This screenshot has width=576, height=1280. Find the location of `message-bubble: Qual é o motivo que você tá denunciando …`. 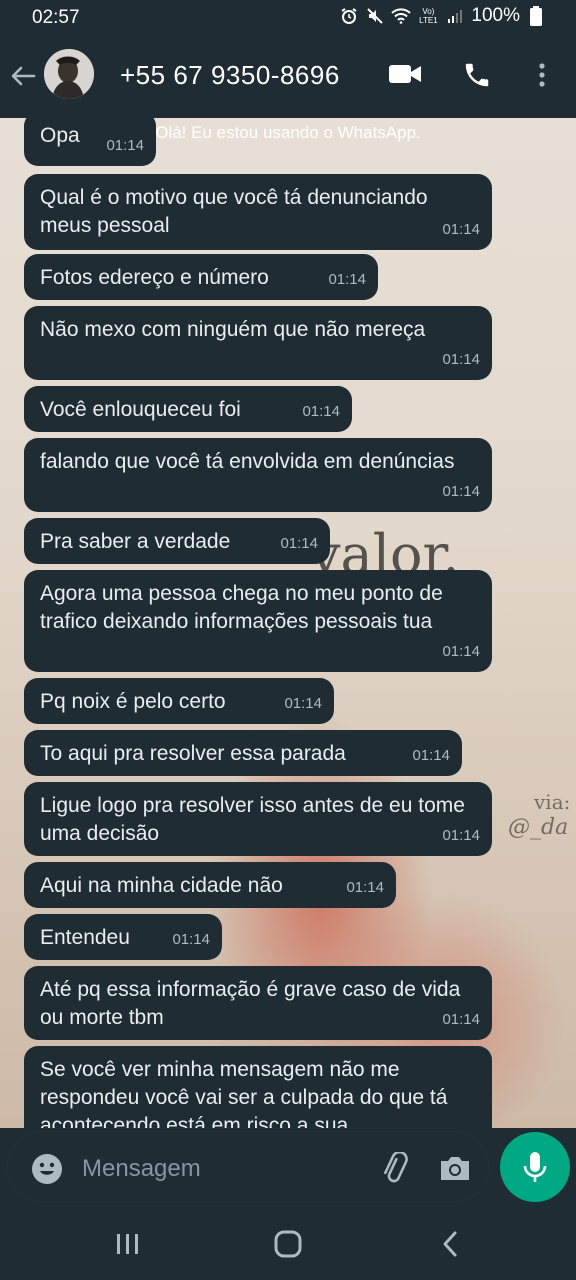

message-bubble: Qual é o motivo que você tá denunciando … is located at coordinates (258, 212).